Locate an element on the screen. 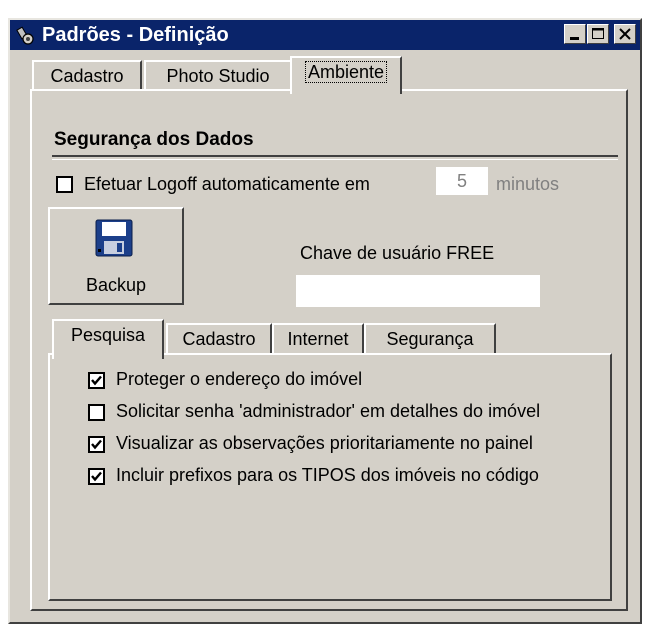 This screenshot has width=650, height=632. subtab-seguranca: Segurança is located at coordinates (430, 338).